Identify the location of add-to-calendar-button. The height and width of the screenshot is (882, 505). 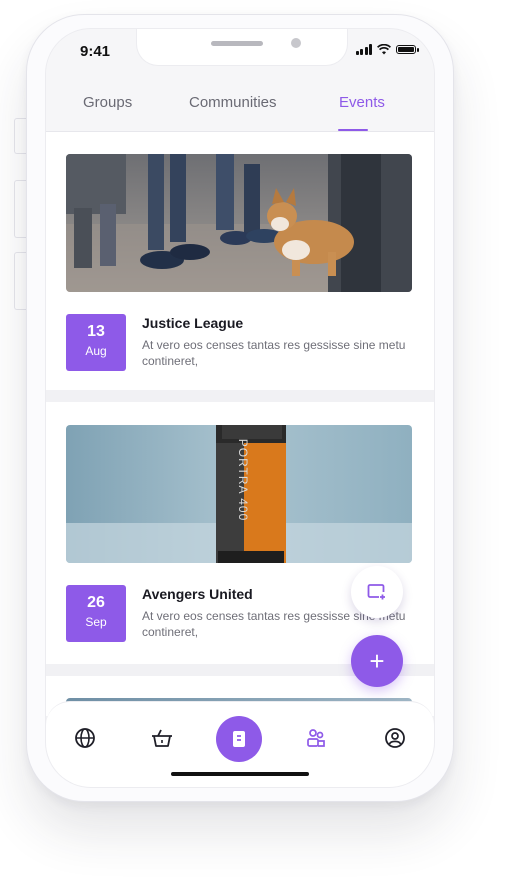
(377, 592).